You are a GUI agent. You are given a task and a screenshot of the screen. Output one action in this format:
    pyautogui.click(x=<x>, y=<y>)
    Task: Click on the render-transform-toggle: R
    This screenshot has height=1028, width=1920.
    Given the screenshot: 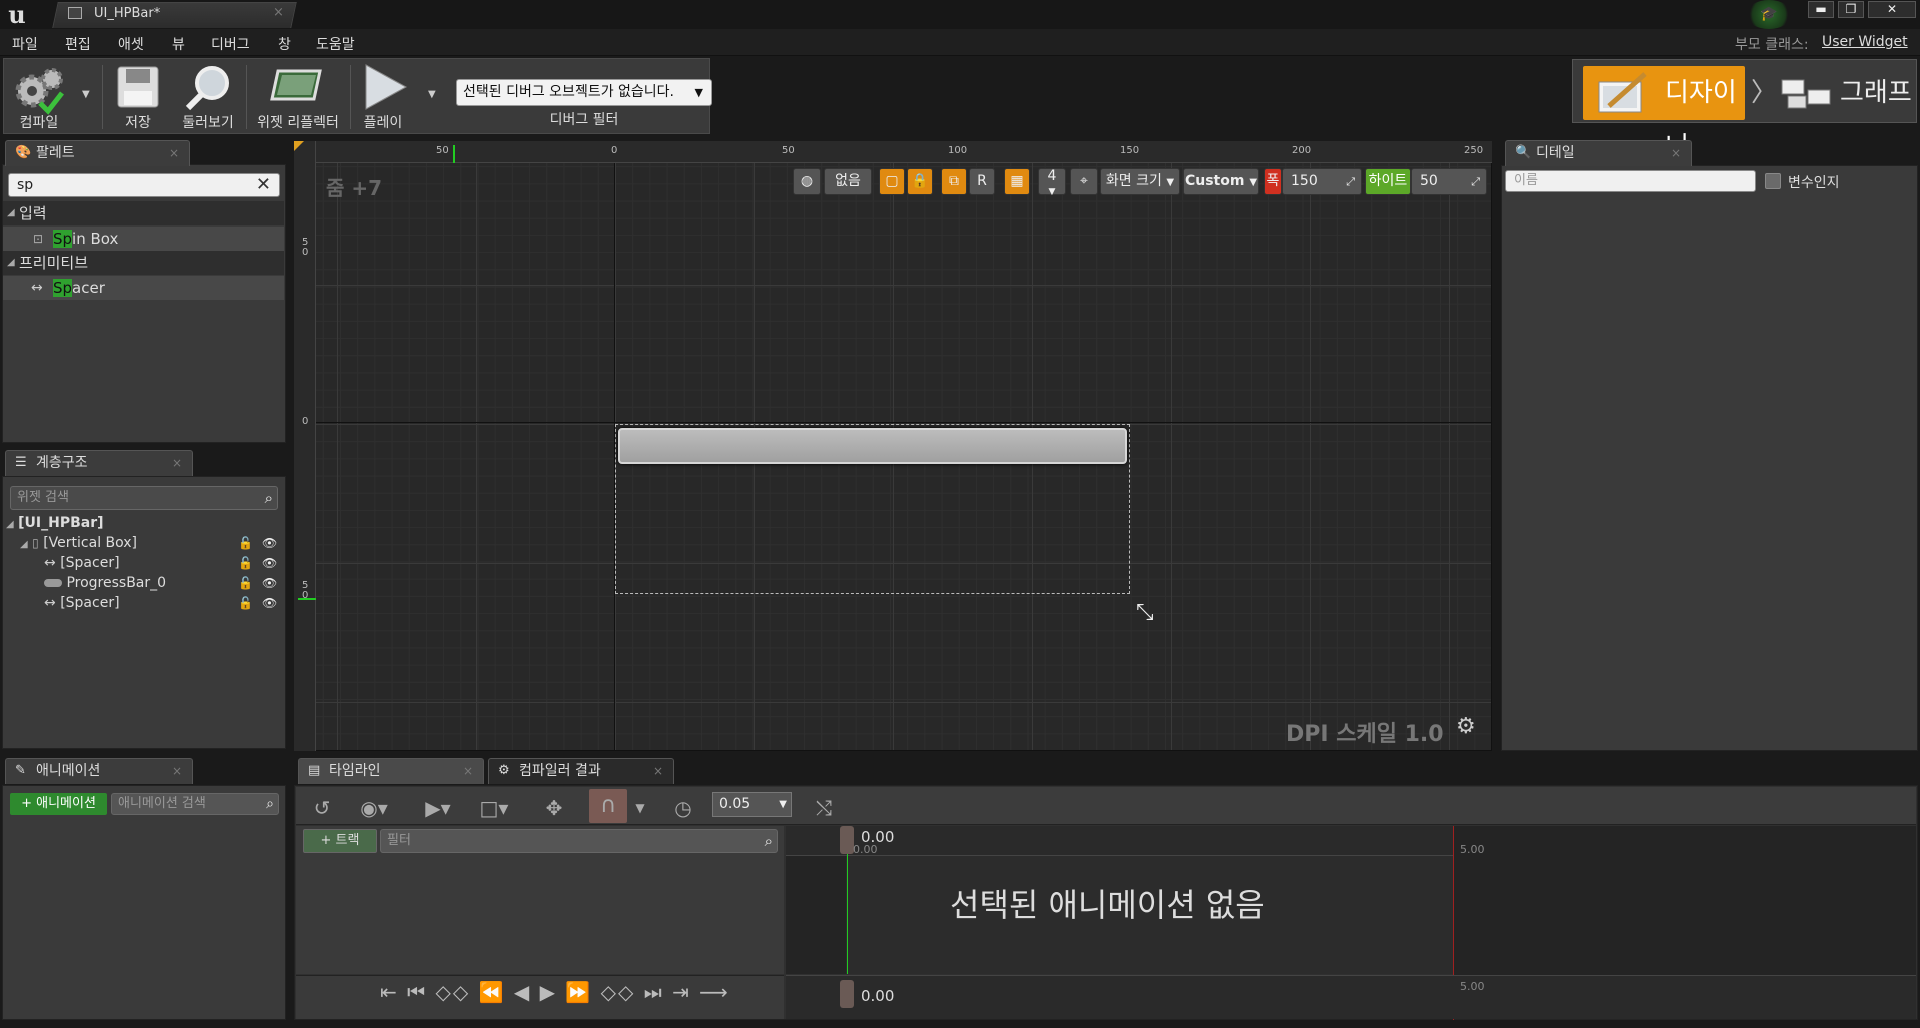 What is the action you would take?
    pyautogui.click(x=982, y=181)
    